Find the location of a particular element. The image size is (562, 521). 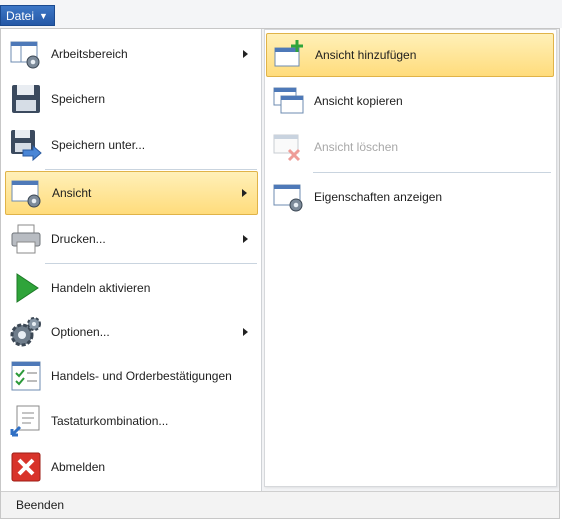

submenu-item-label: Ansicht kopieren is located at coordinates (358, 101).